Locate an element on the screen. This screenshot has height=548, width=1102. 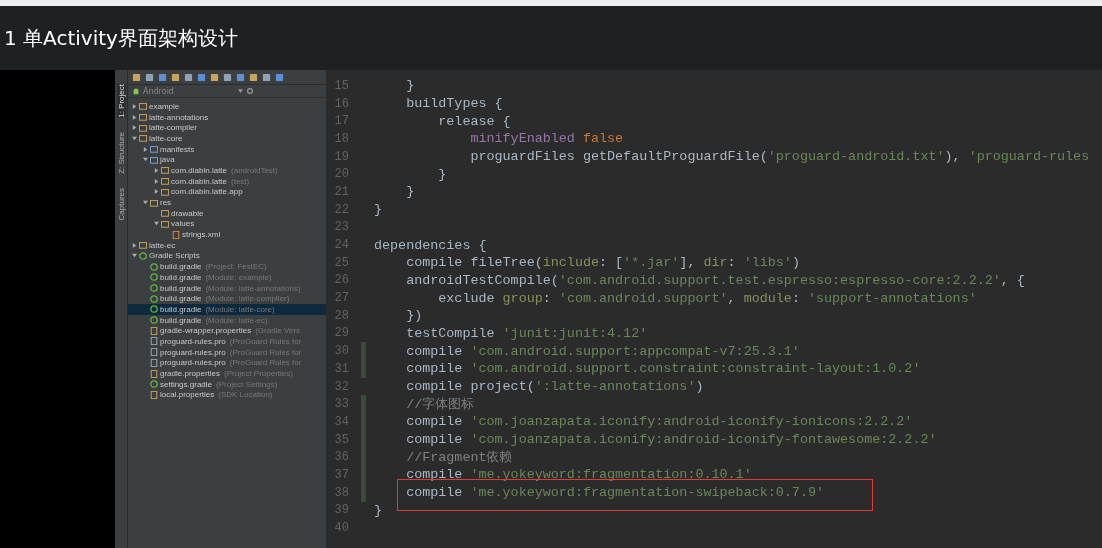
code-line: }) is located at coordinates (414, 316).